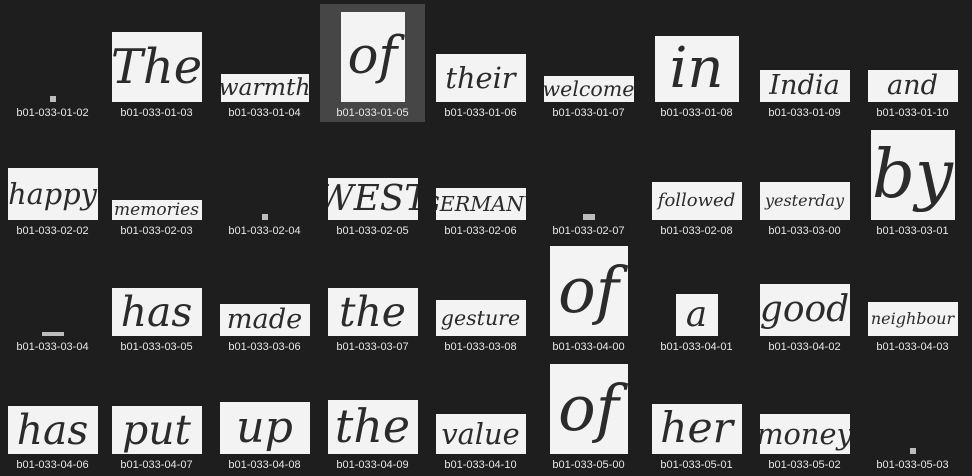  I want to click on handwritten-word: India, so click(804, 86).